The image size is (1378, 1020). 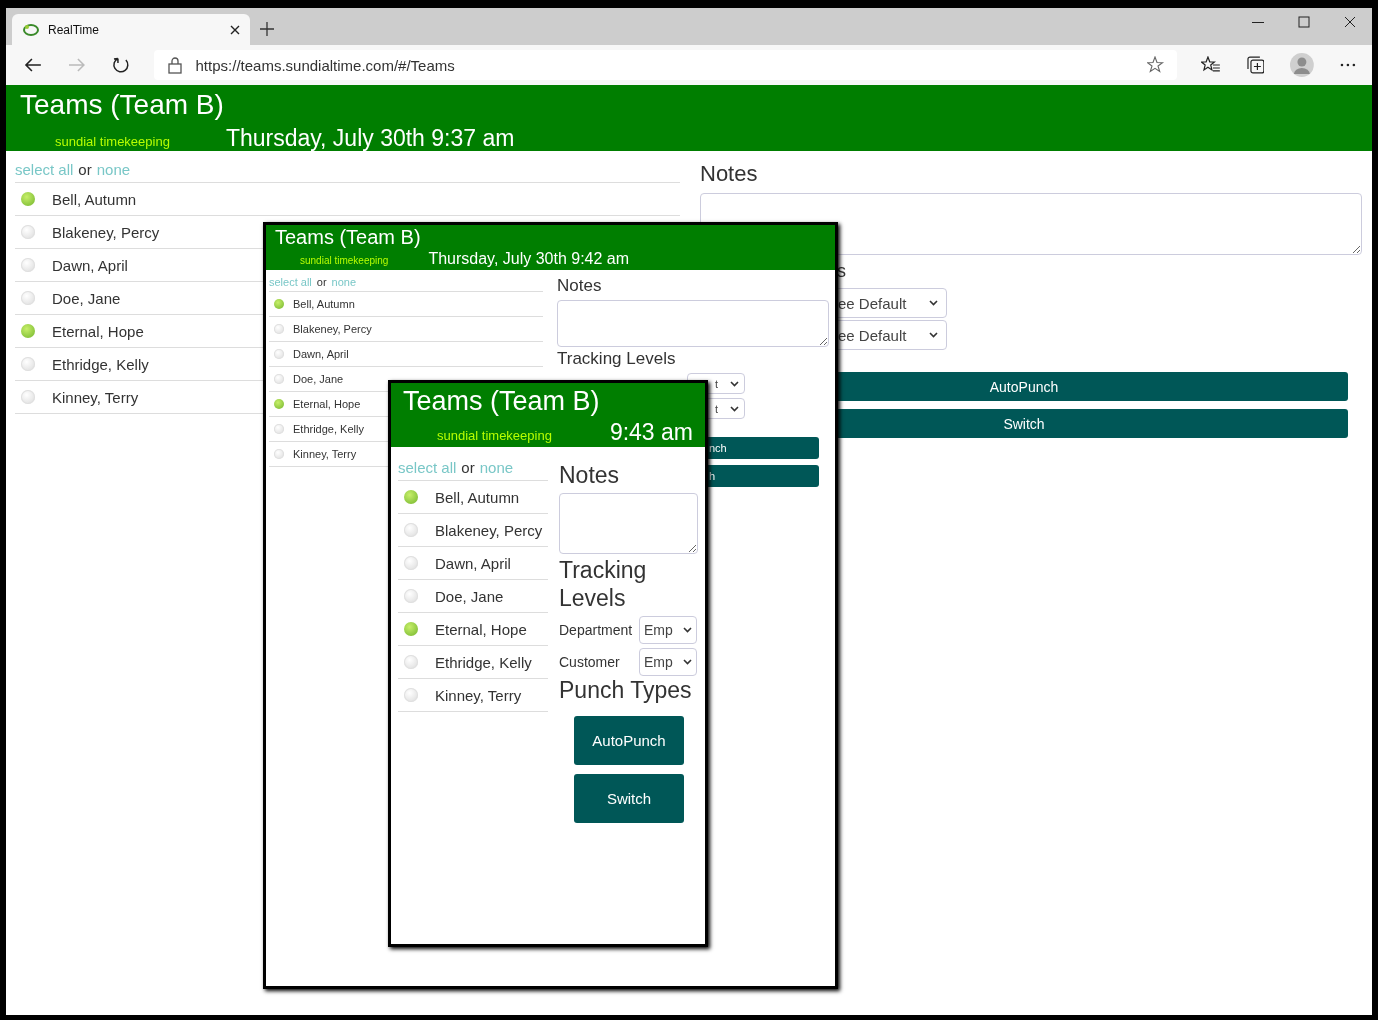 What do you see at coordinates (74, 29) in the screenshot?
I see `tab-title: RealTime` at bounding box center [74, 29].